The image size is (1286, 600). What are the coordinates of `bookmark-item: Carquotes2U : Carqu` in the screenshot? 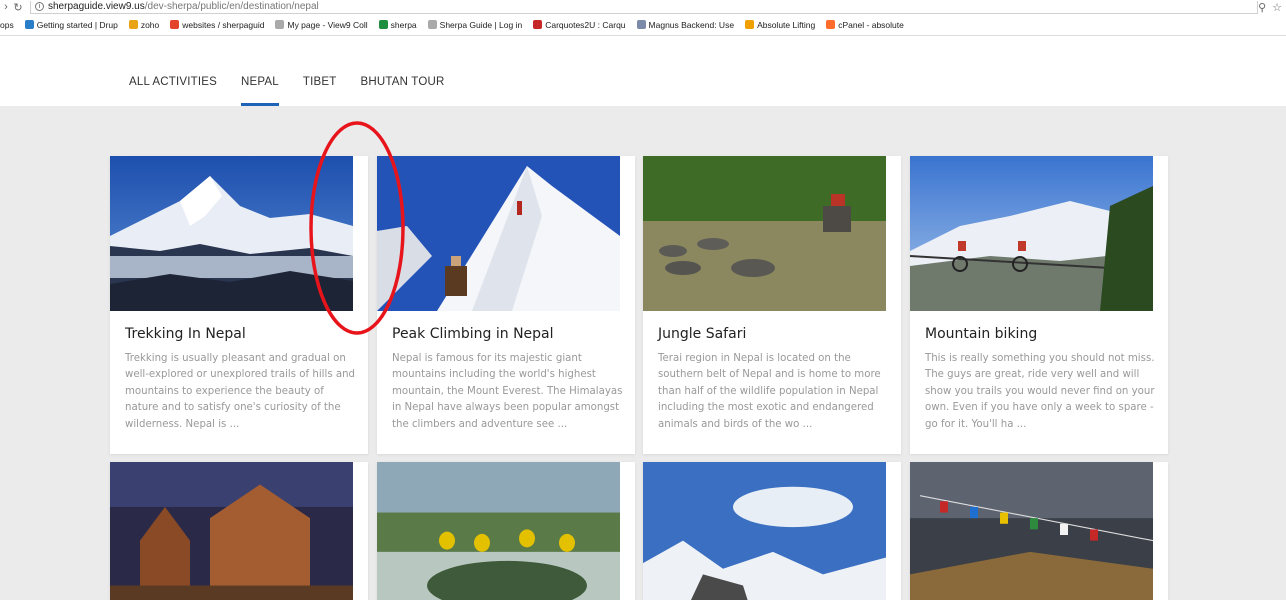 It's located at (579, 24).